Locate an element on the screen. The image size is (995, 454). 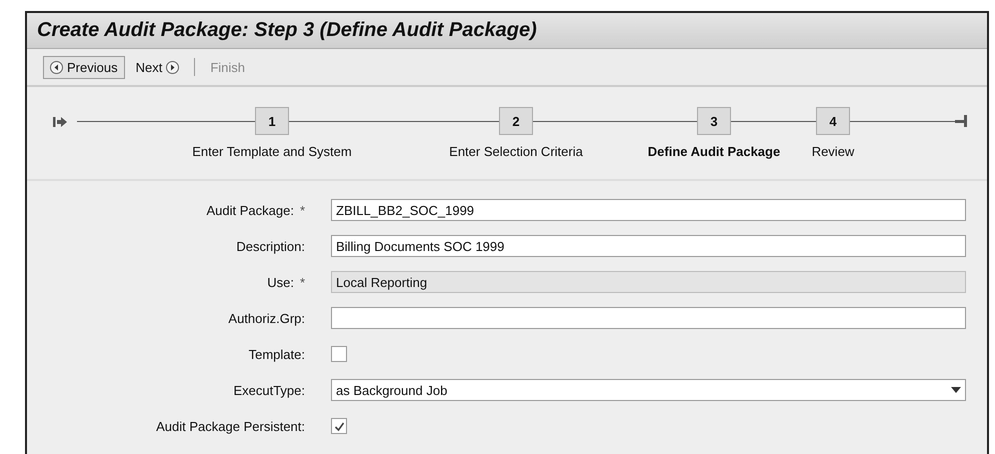
input-field is located at coordinates (648, 318).